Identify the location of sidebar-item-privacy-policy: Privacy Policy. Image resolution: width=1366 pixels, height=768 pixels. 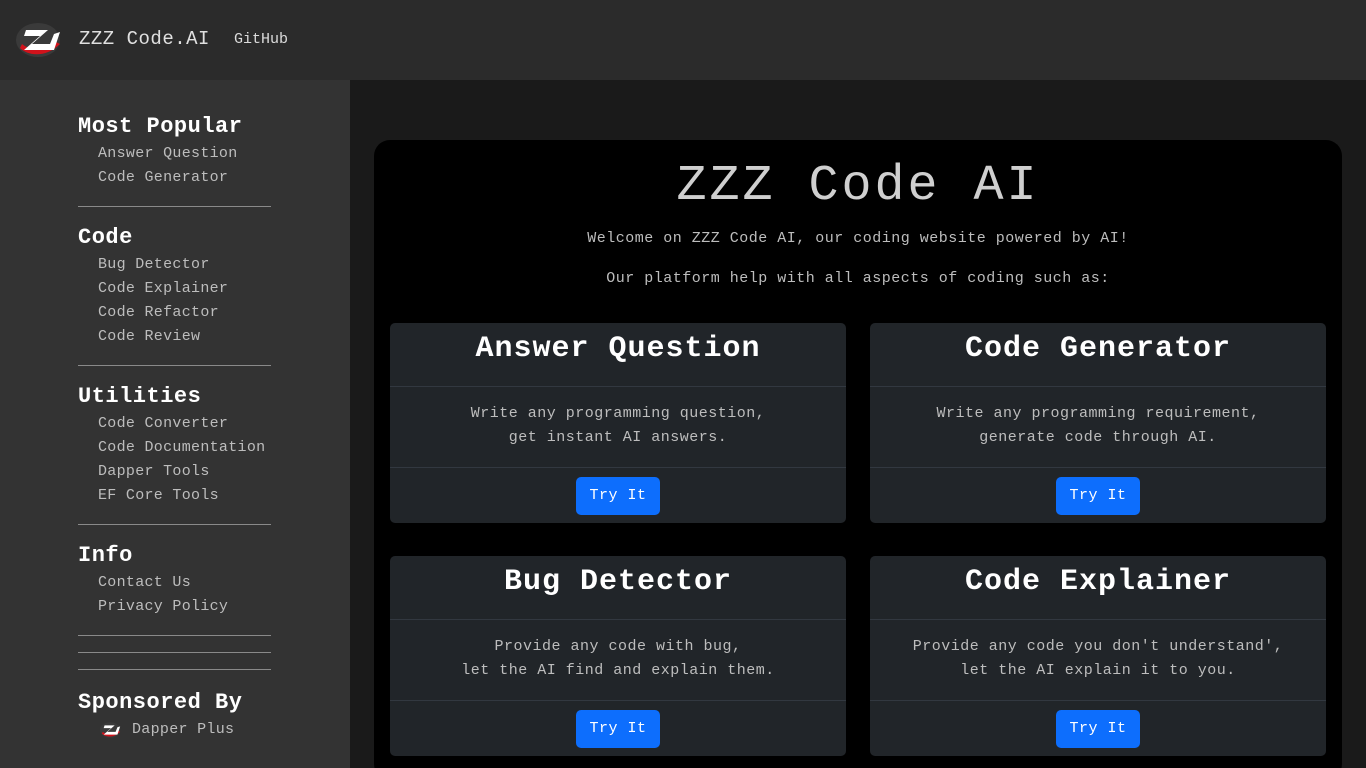
(184, 607).